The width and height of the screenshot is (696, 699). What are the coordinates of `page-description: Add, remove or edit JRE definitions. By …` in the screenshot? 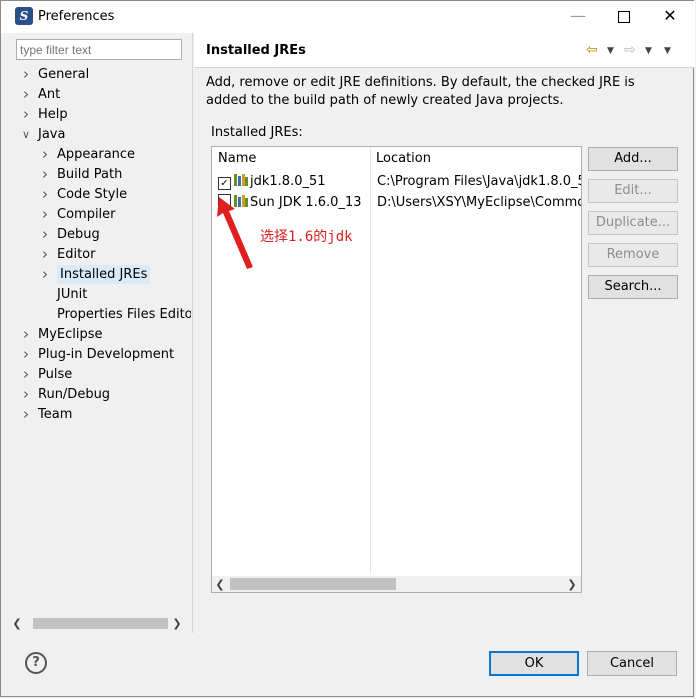 It's located at (420, 91).